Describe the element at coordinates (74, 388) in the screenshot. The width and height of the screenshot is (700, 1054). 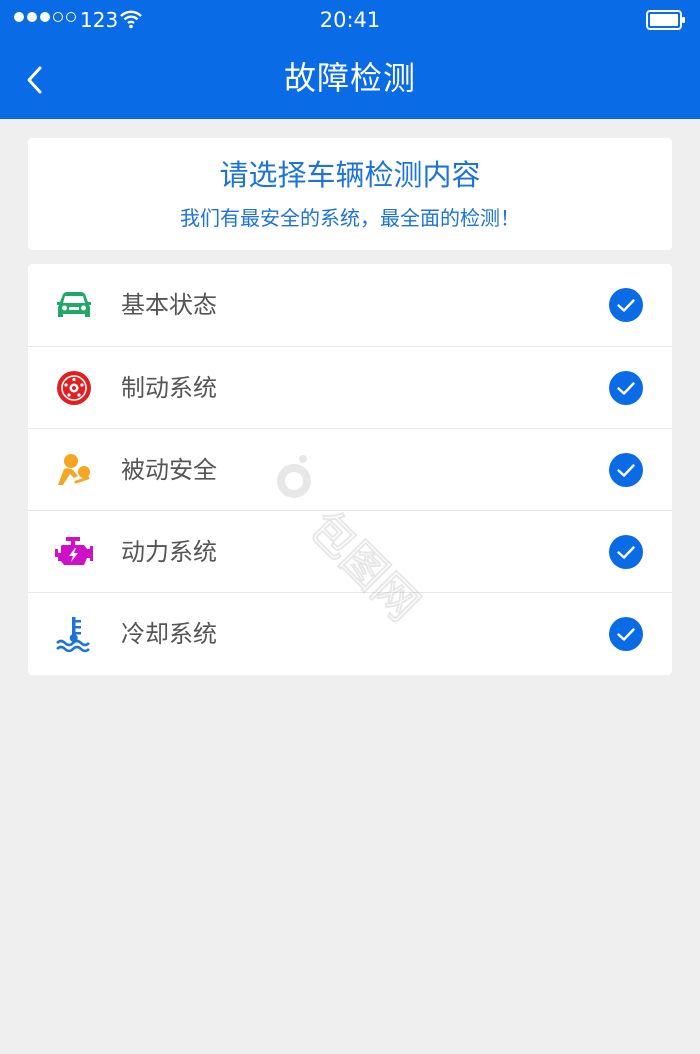
I see `brake-disc-icon` at that location.